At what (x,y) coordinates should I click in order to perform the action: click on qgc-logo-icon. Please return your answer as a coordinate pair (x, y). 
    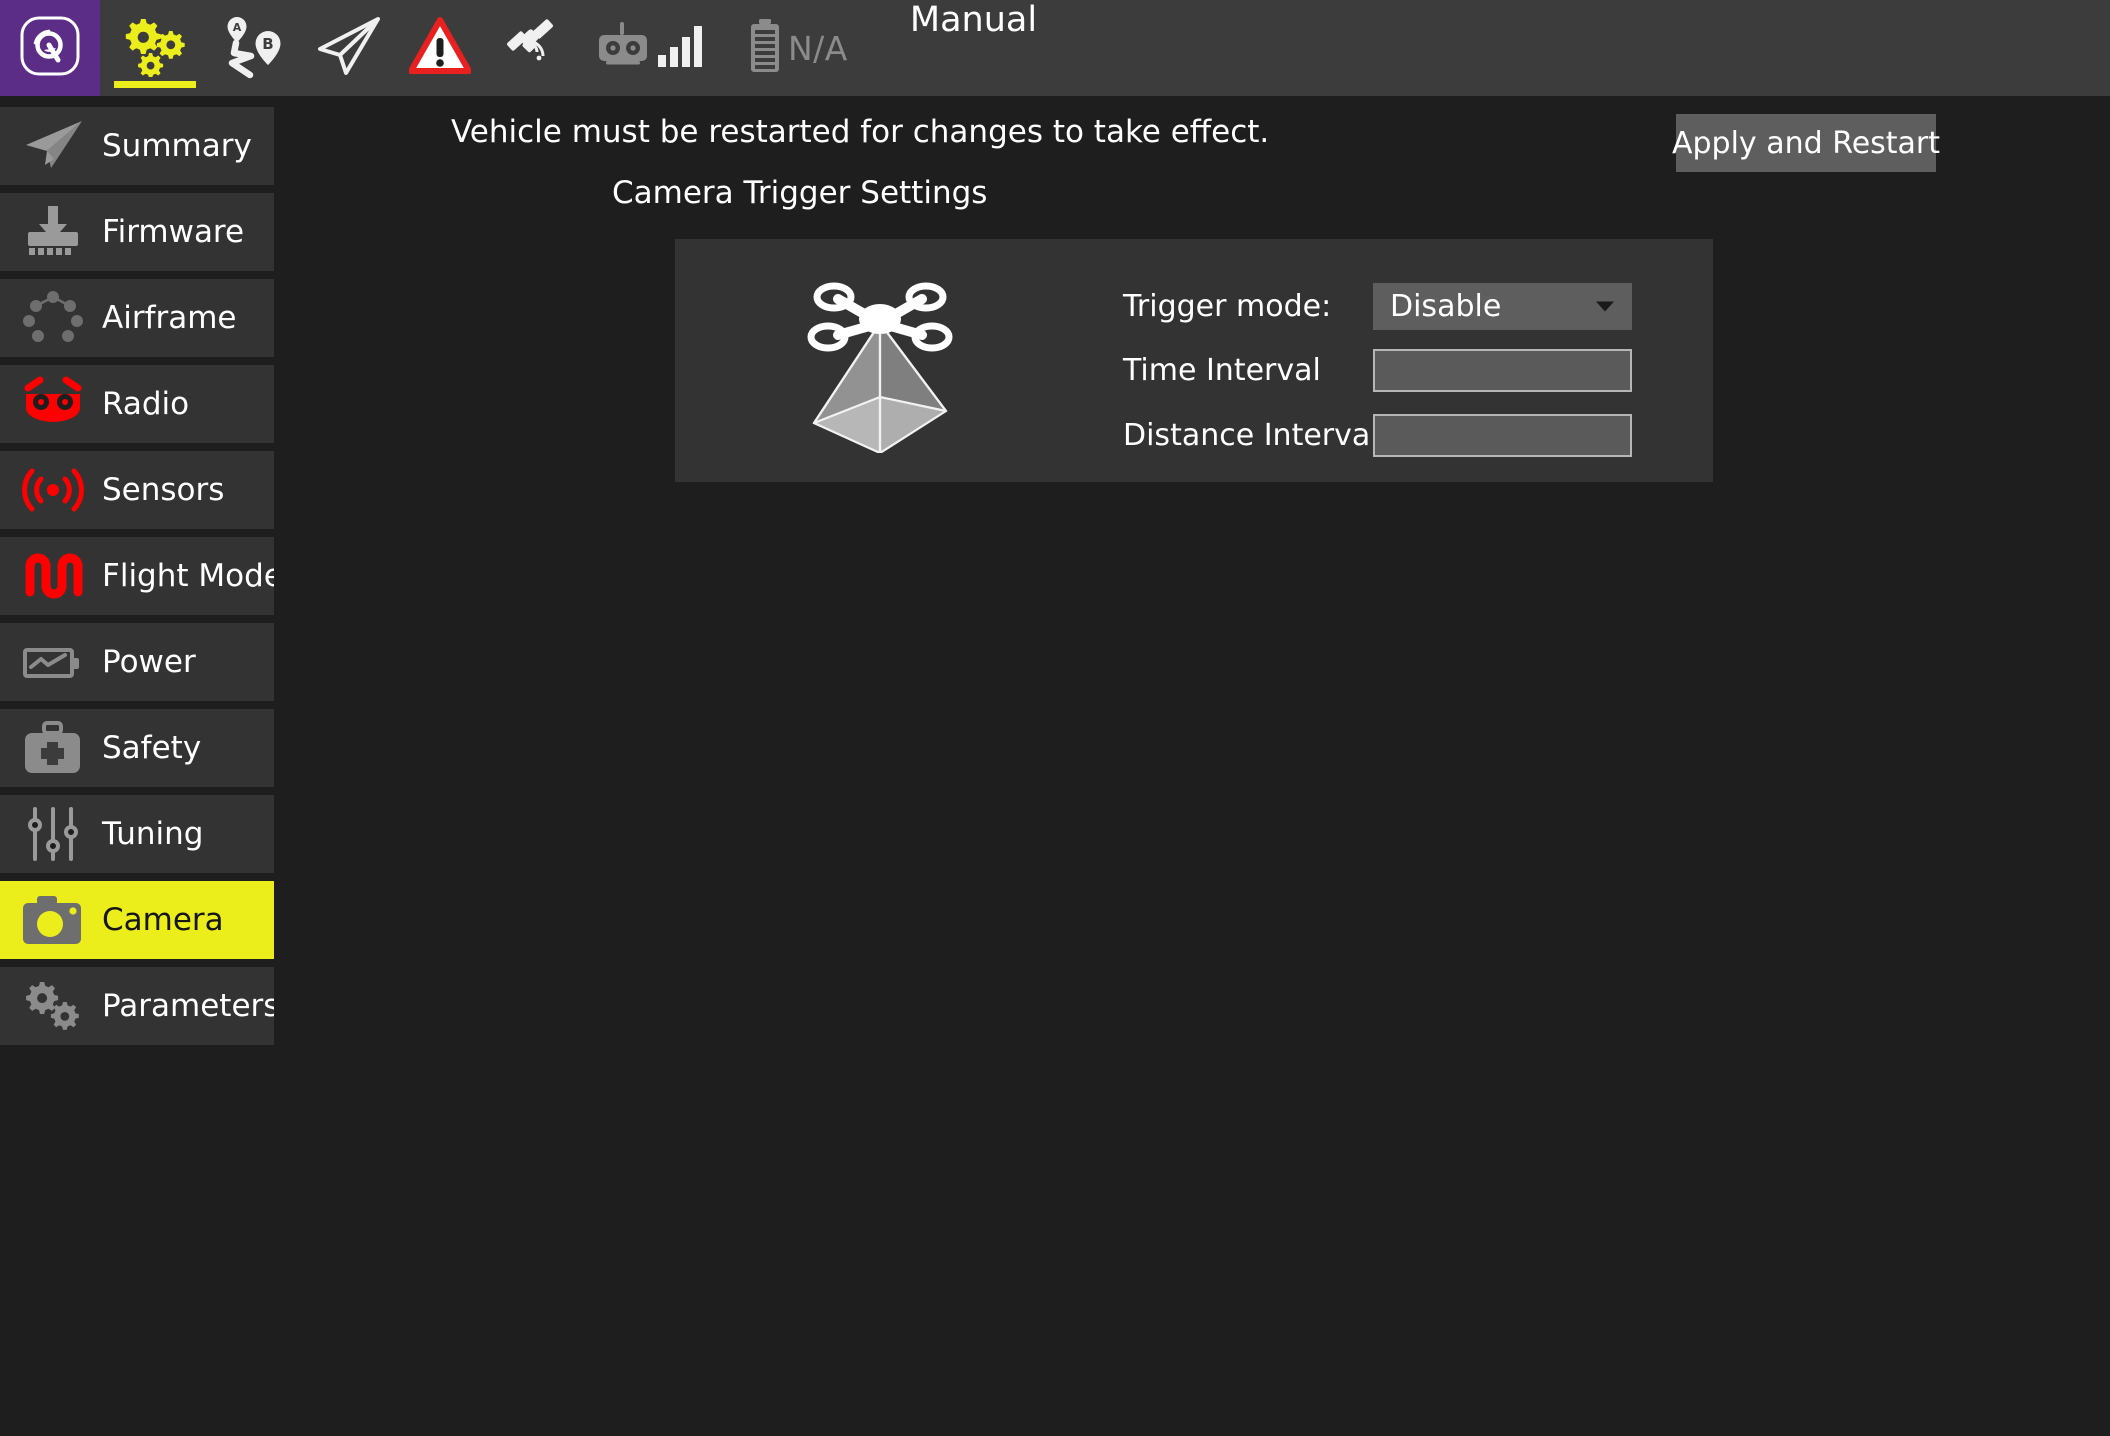
    Looking at the image, I should click on (50, 48).